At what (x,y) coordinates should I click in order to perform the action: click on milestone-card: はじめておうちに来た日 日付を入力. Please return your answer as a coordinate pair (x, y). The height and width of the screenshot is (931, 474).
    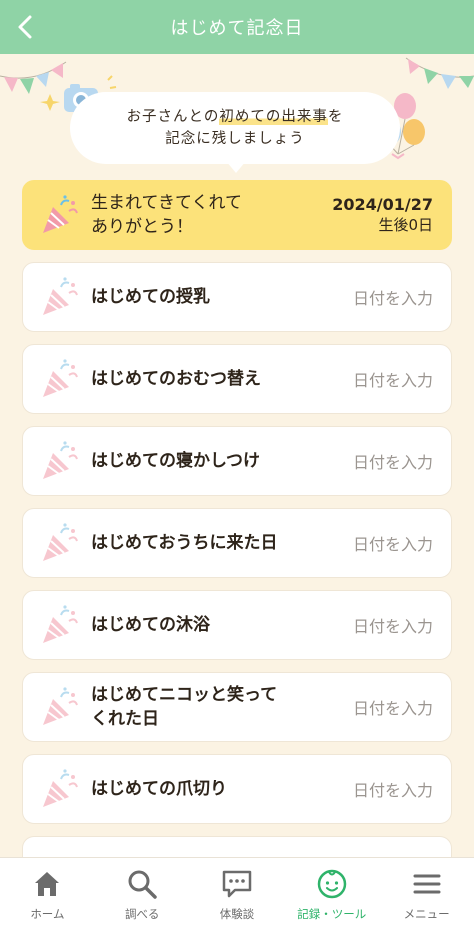
    Looking at the image, I should click on (237, 543).